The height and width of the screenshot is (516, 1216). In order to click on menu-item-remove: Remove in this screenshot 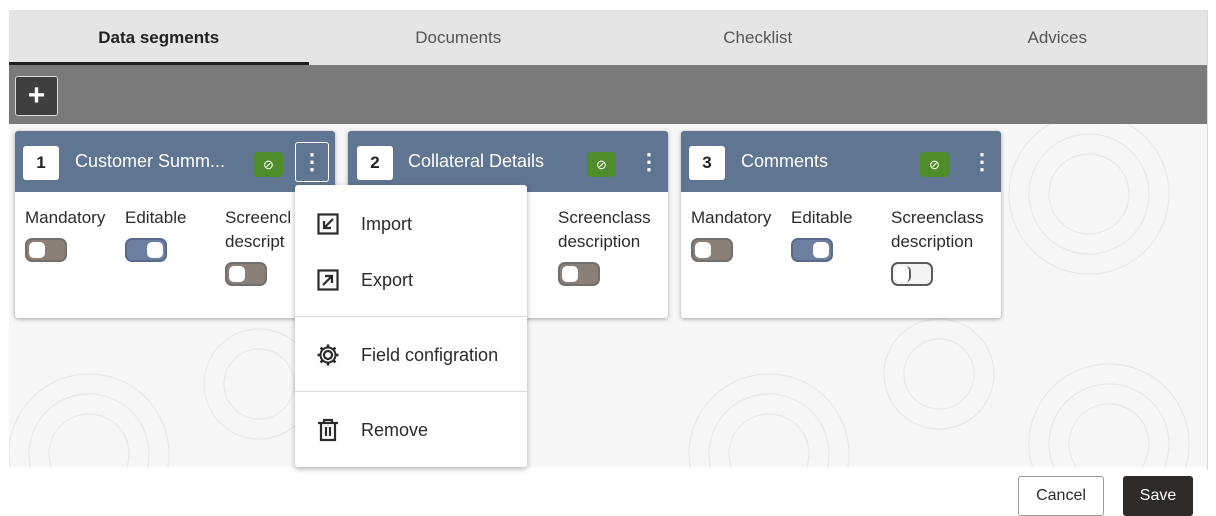, I will do `click(411, 430)`.